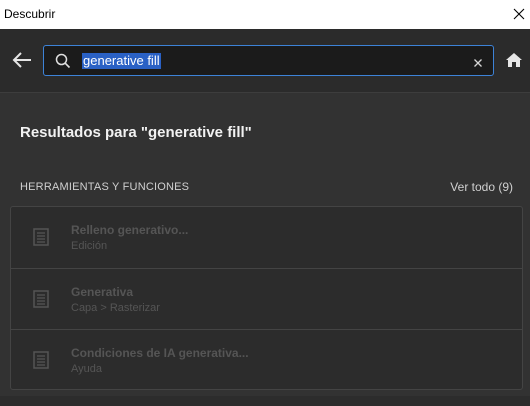 This screenshot has height=406, width=530. I want to click on bottom-panel-edge, so click(265, 401).